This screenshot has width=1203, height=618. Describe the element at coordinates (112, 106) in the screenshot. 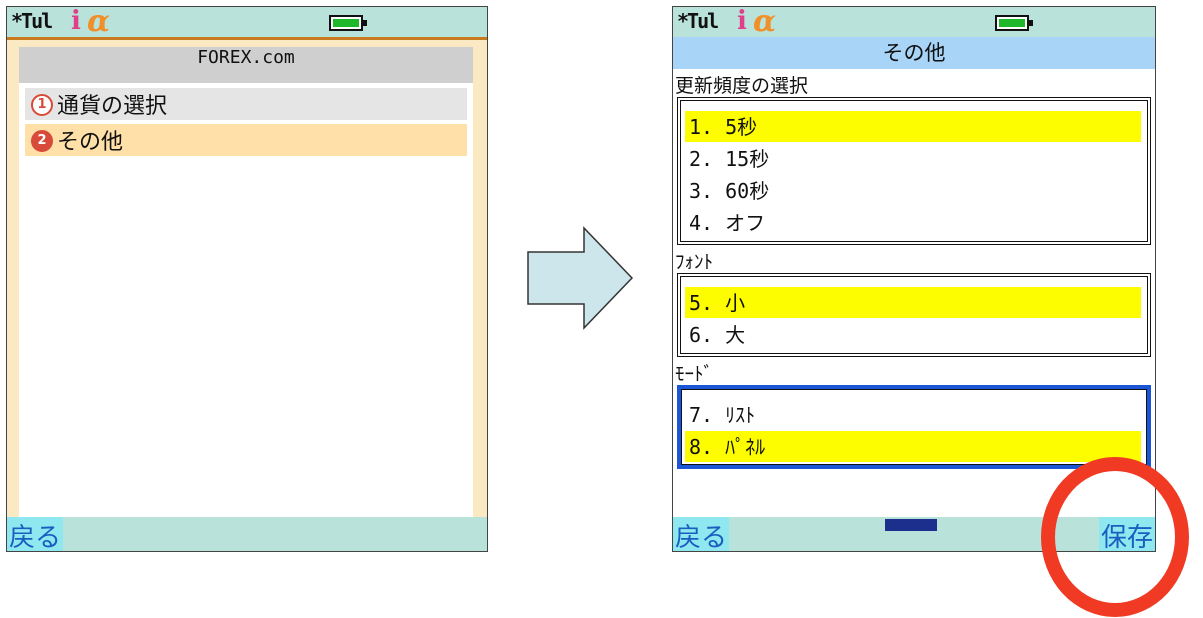

I see `menu-item-label: 通貨の選択` at that location.